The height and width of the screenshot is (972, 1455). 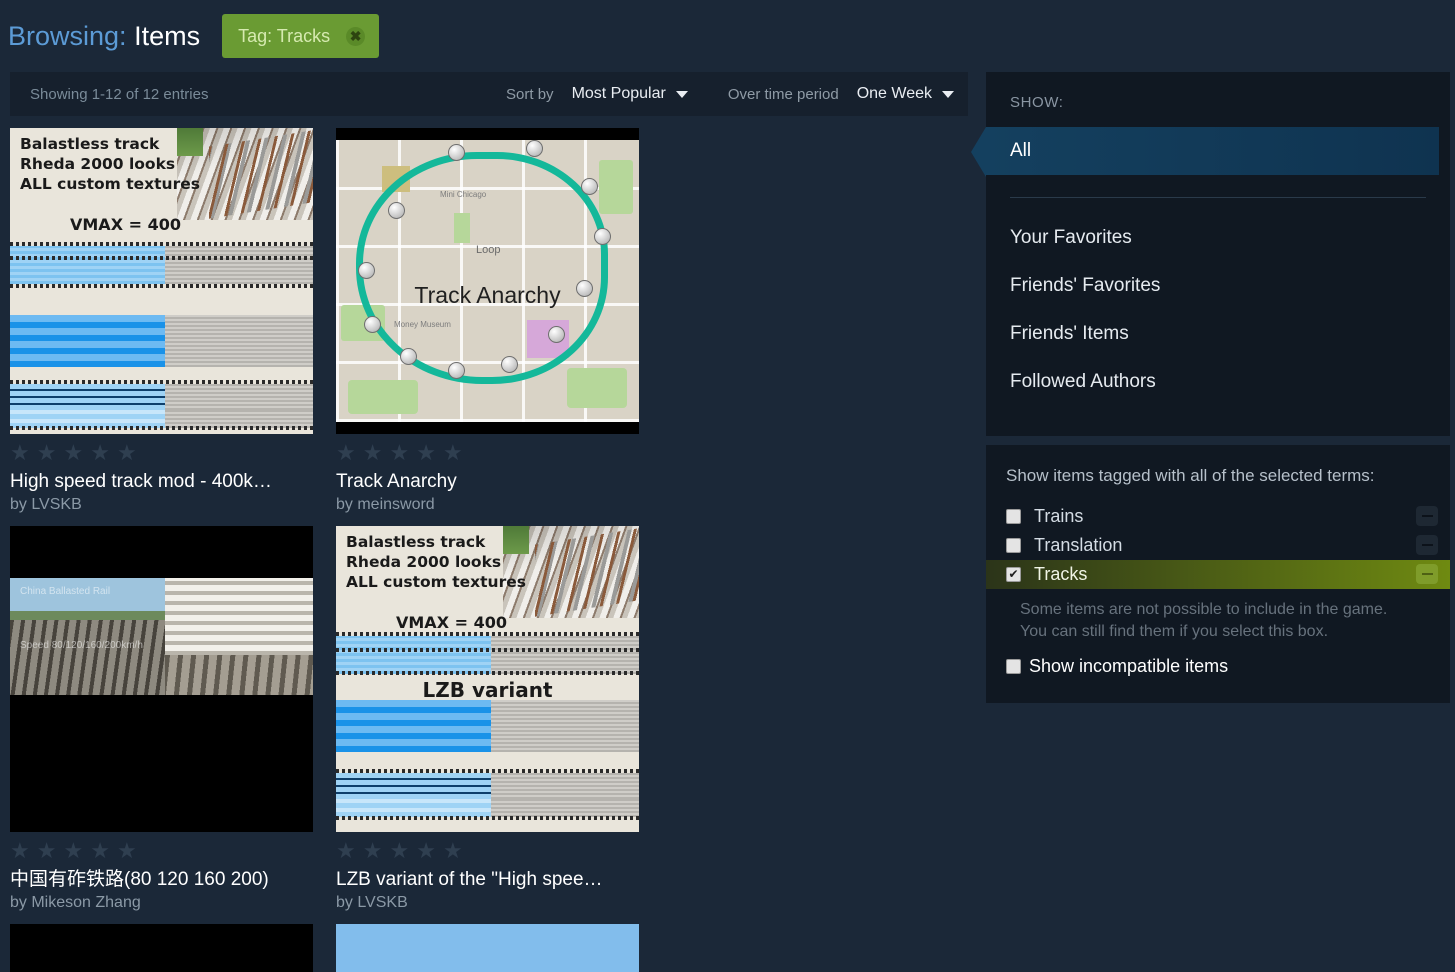 I want to click on sidebar-item-label: Friends' Items, so click(x=1069, y=333).